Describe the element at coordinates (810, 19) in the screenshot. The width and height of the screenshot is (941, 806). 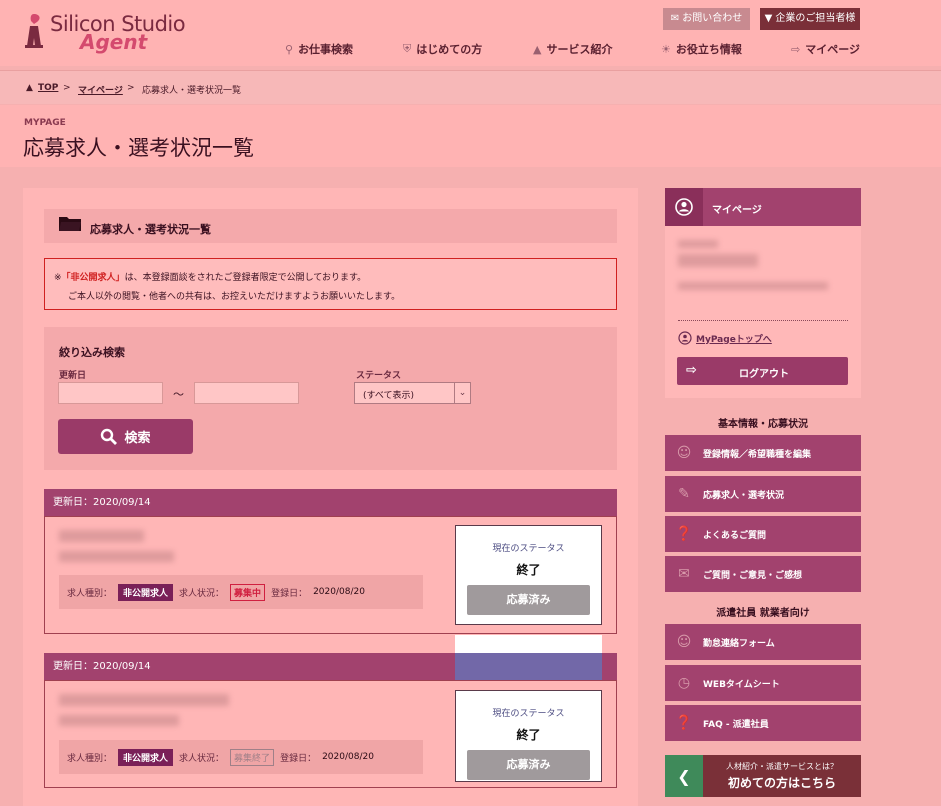
I see `corporate-button: ▼ 企業のご担当者様` at that location.